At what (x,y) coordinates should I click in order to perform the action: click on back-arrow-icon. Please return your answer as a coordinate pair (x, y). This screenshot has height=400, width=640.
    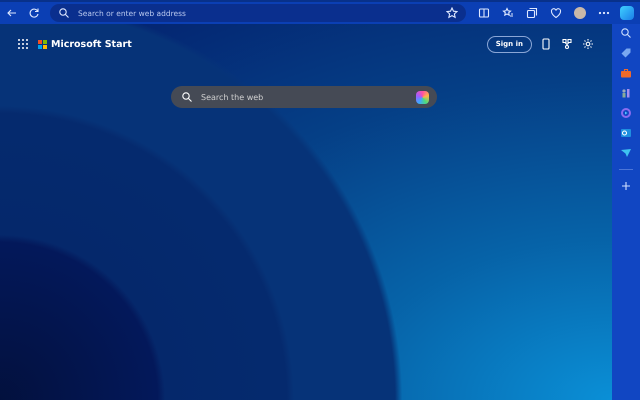
    Looking at the image, I should click on (12, 13).